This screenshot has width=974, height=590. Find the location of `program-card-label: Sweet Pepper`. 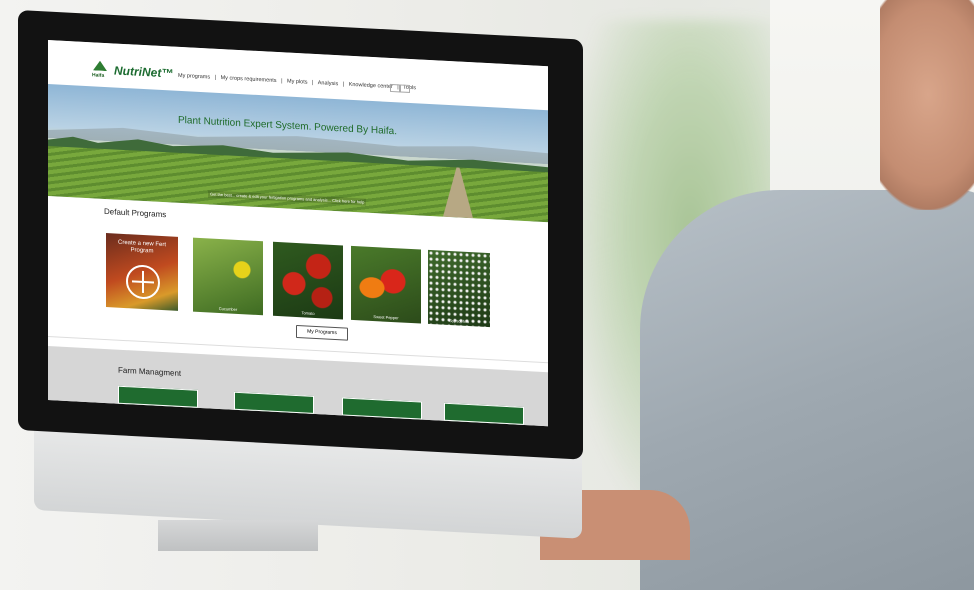

program-card-label: Sweet Pepper is located at coordinates (386, 317).